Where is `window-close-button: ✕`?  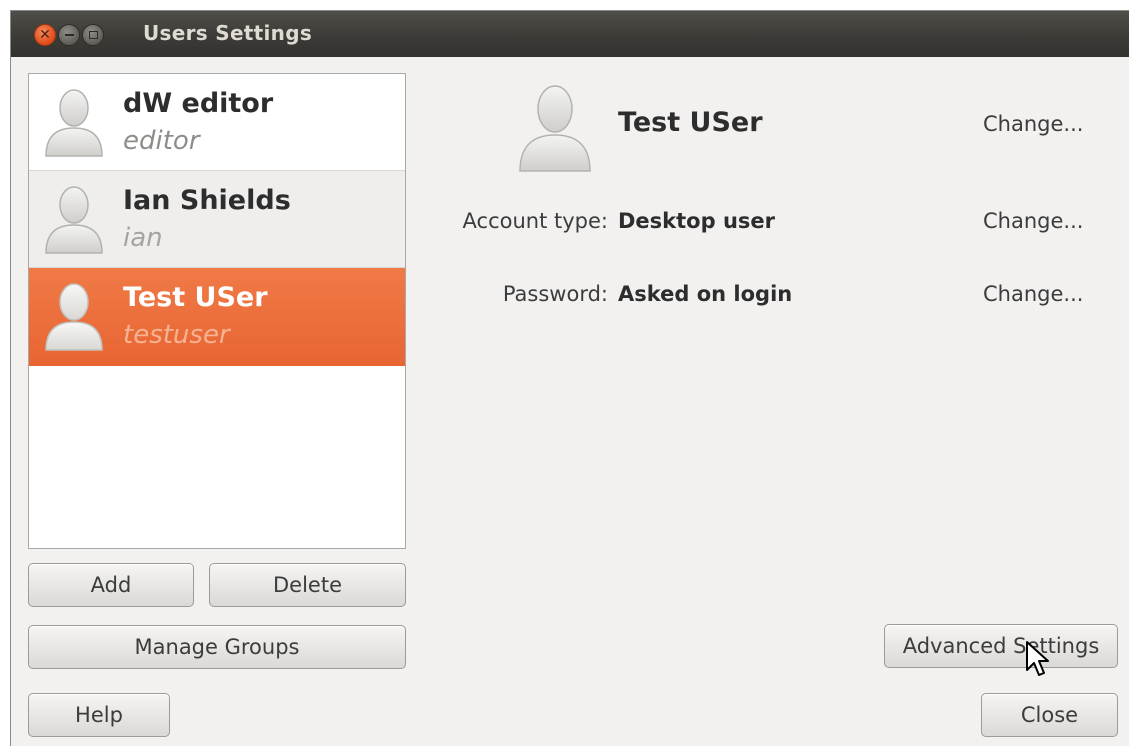
window-close-button: ✕ is located at coordinates (45, 35).